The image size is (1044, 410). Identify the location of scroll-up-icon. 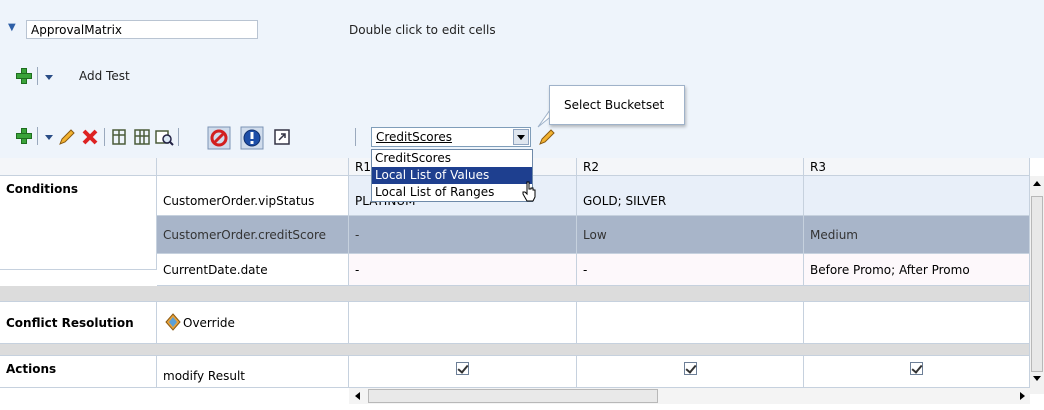
(1037, 183).